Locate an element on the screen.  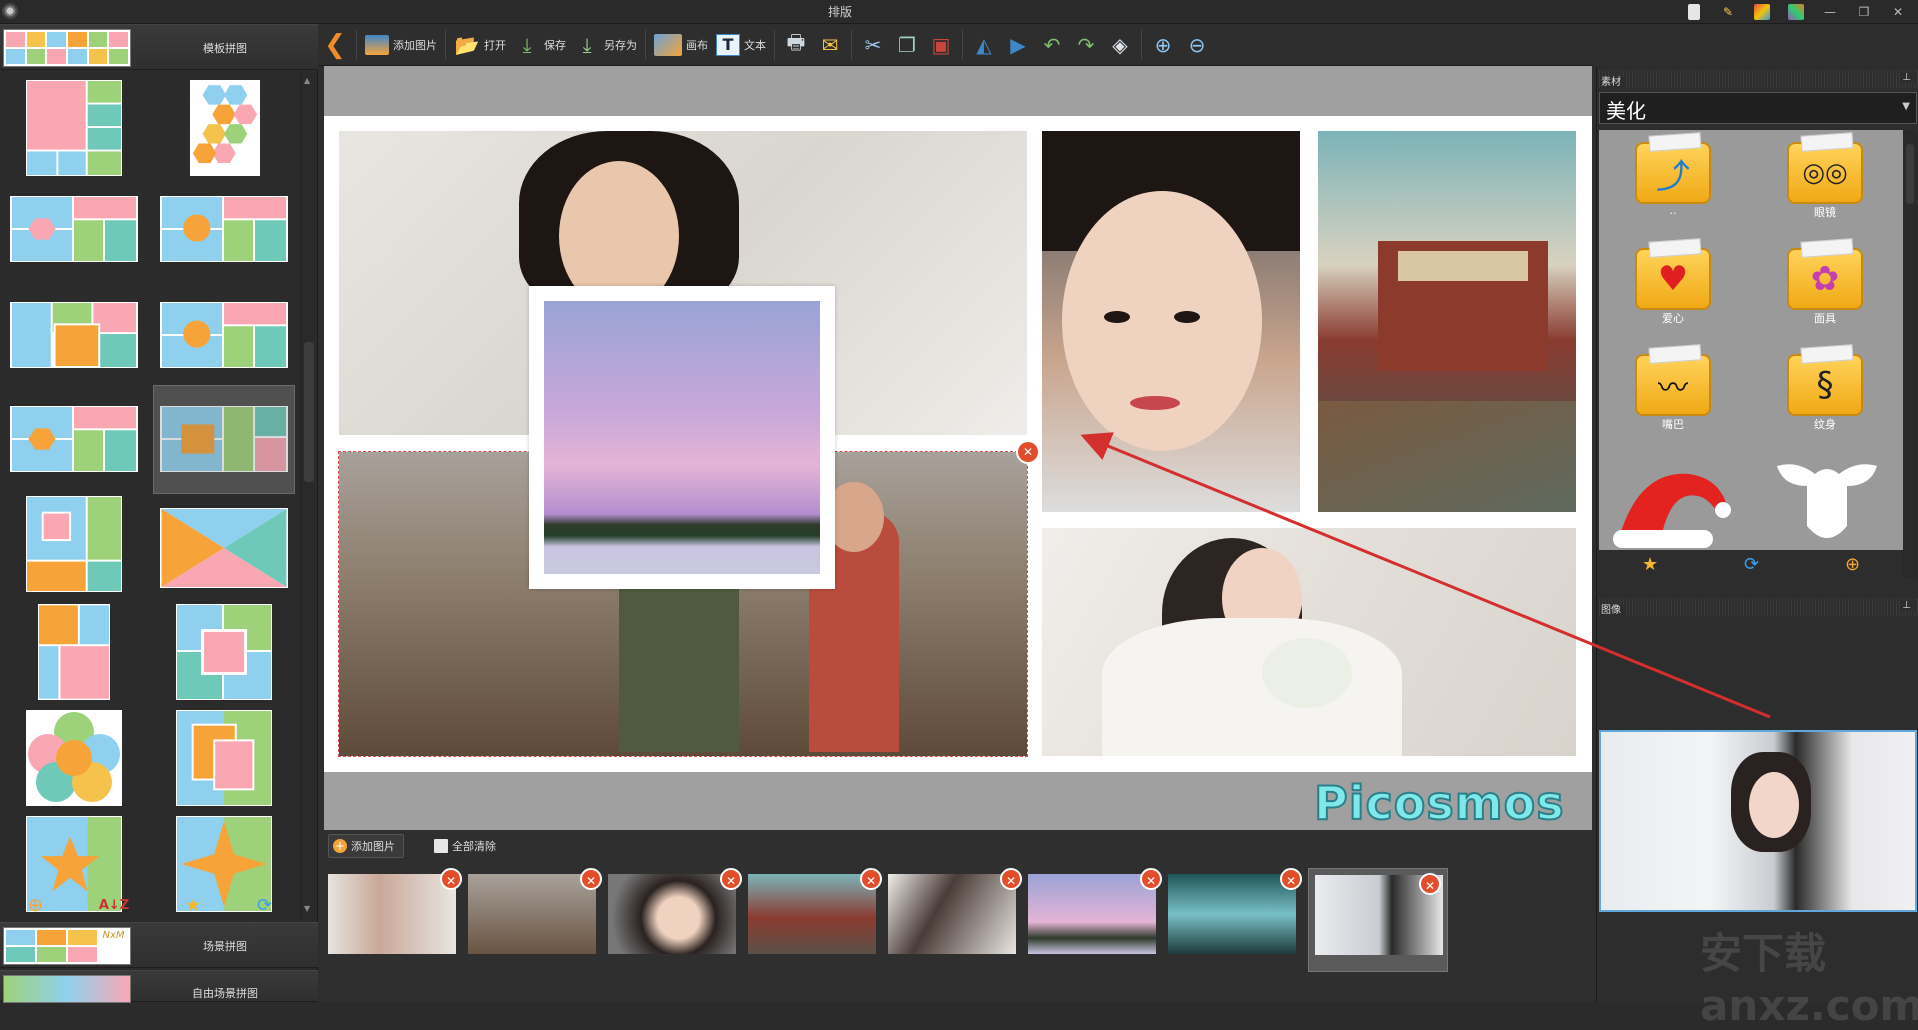
eraser-button: ◈ is located at coordinates (1120, 45).